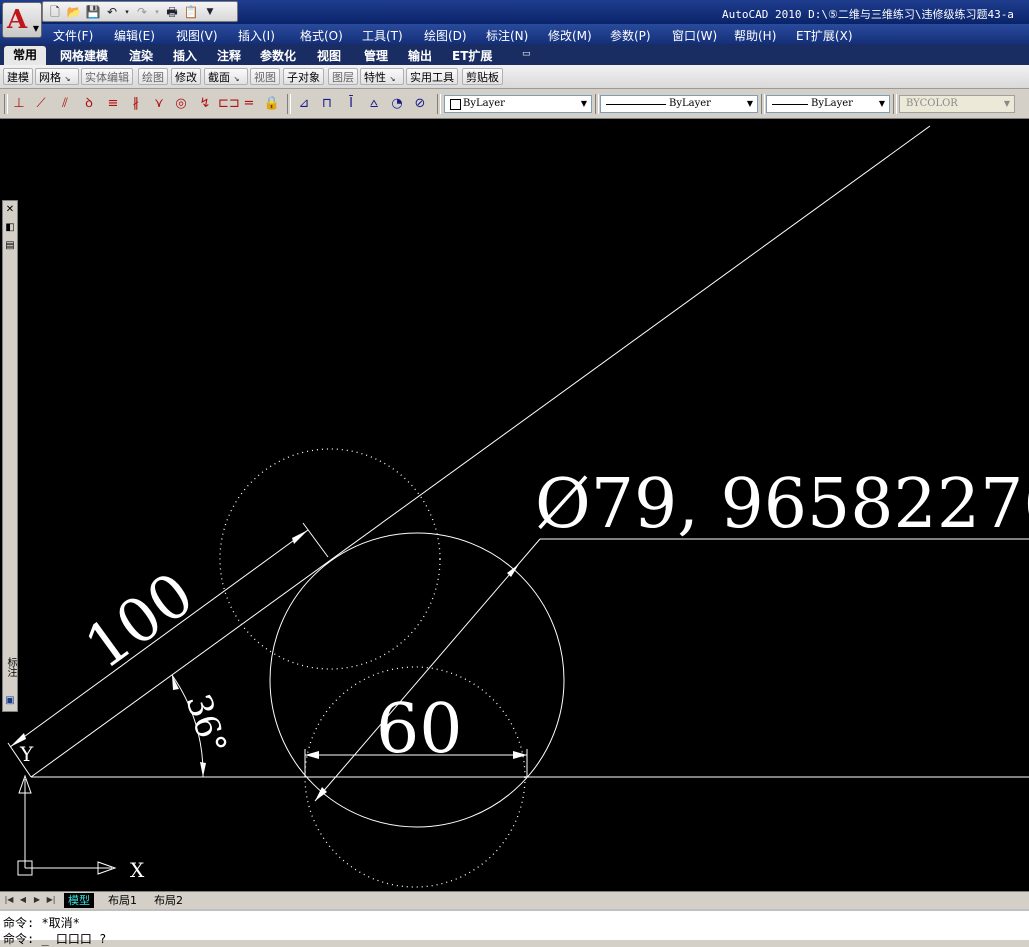 The width and height of the screenshot is (1029, 947). I want to click on lock-icon: 🔒, so click(272, 104).